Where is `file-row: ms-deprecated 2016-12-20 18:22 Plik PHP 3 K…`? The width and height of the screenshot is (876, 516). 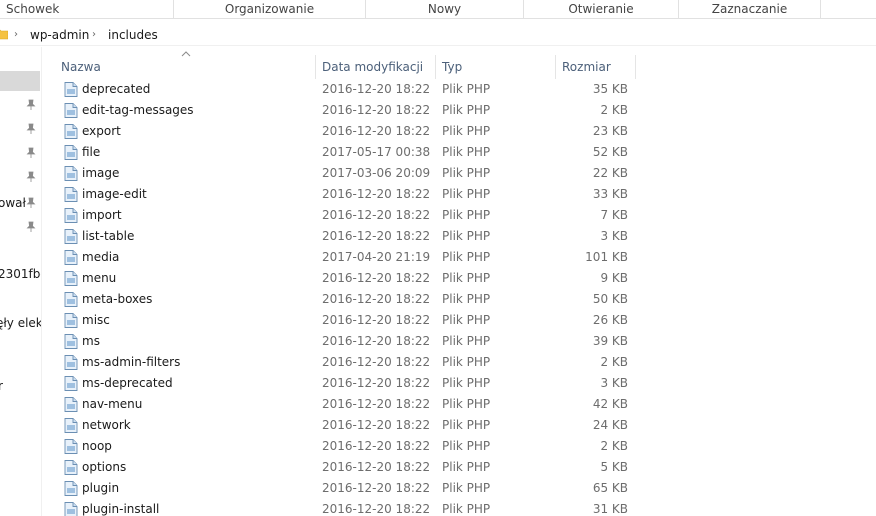 file-row: ms-deprecated 2016-12-20 18:22 Plik PHP 3 K… is located at coordinates (346, 383).